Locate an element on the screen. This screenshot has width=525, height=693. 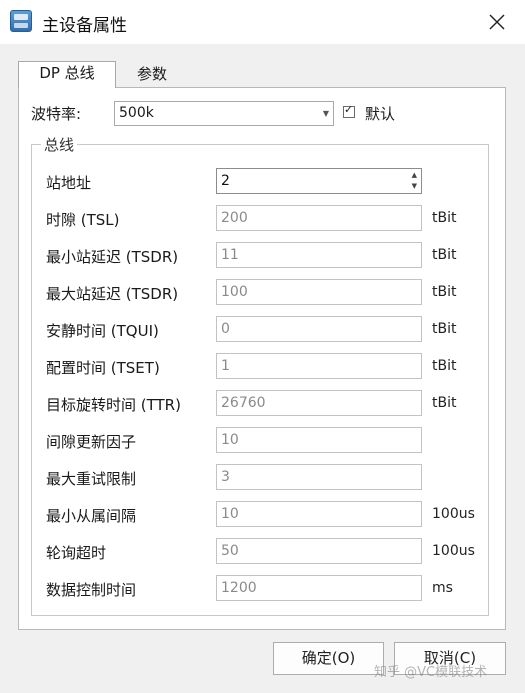
field-label: 最大重试限制 is located at coordinates (91, 479).